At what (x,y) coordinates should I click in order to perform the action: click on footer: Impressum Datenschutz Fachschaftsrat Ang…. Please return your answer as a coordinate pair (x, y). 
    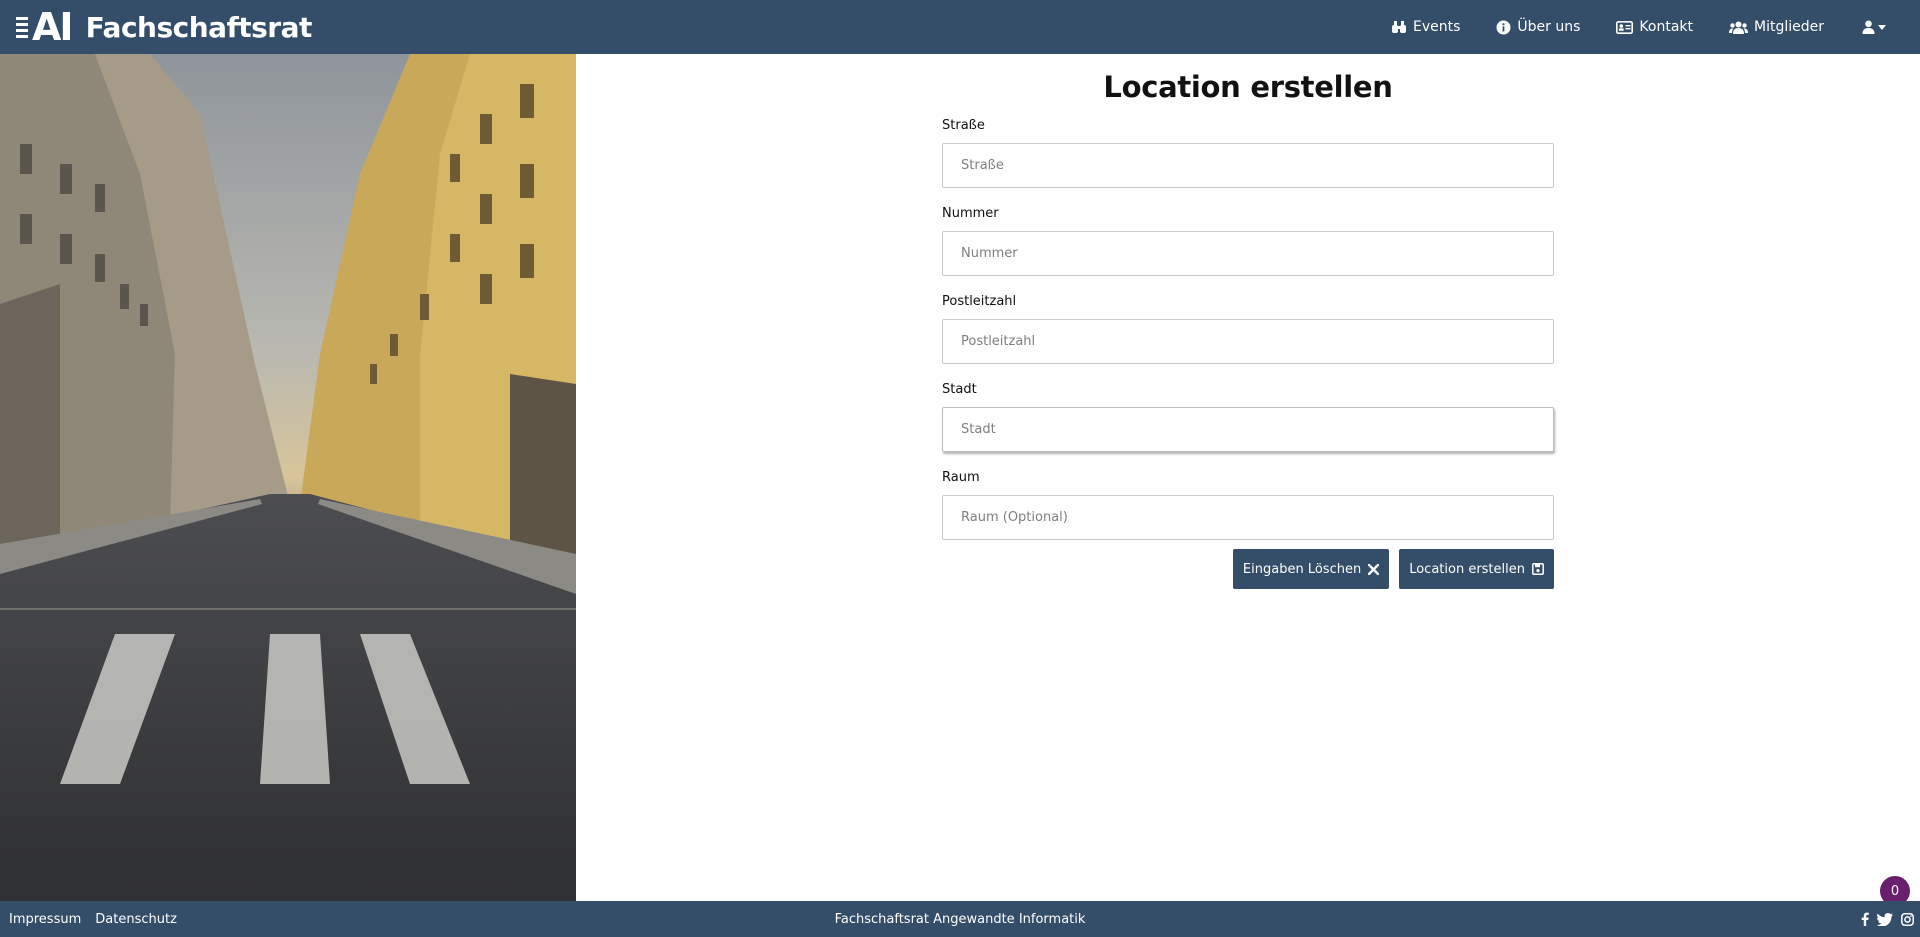
    Looking at the image, I should click on (960, 919).